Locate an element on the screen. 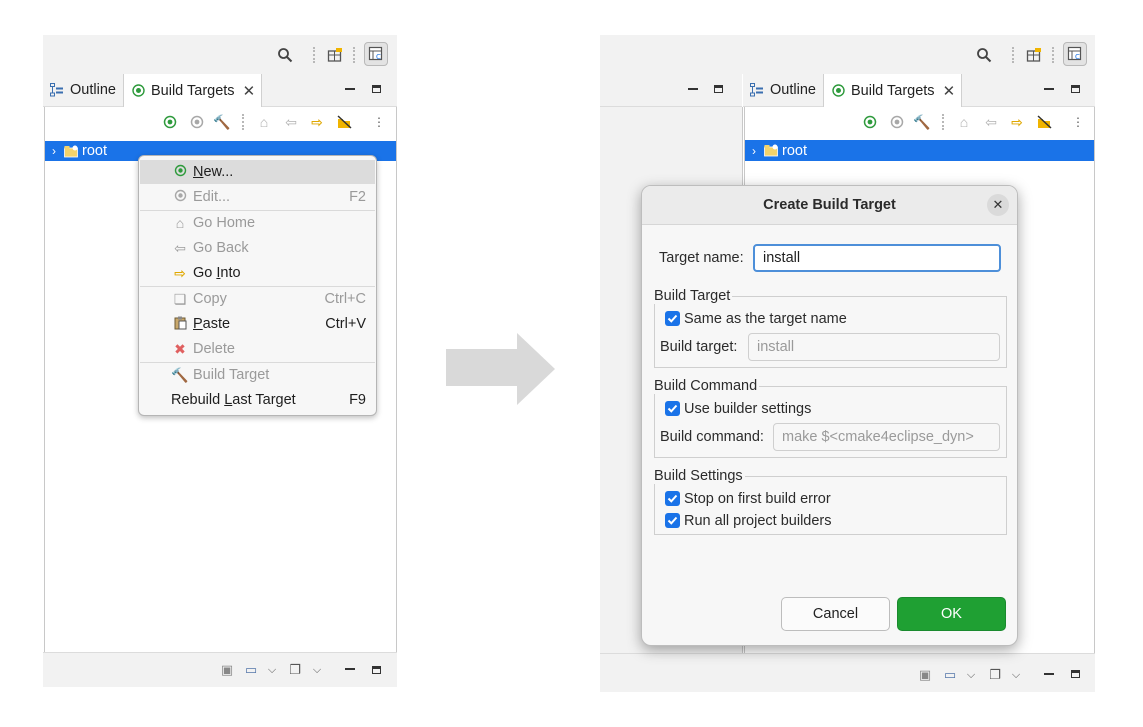  run-all-builders-checkbox is located at coordinates (672, 520).